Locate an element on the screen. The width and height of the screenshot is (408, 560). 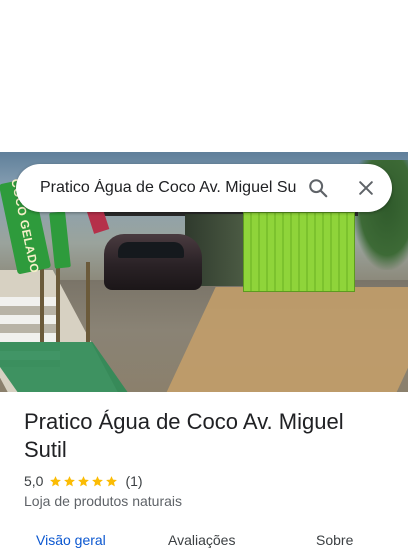
photo-car is located at coordinates (153, 262).